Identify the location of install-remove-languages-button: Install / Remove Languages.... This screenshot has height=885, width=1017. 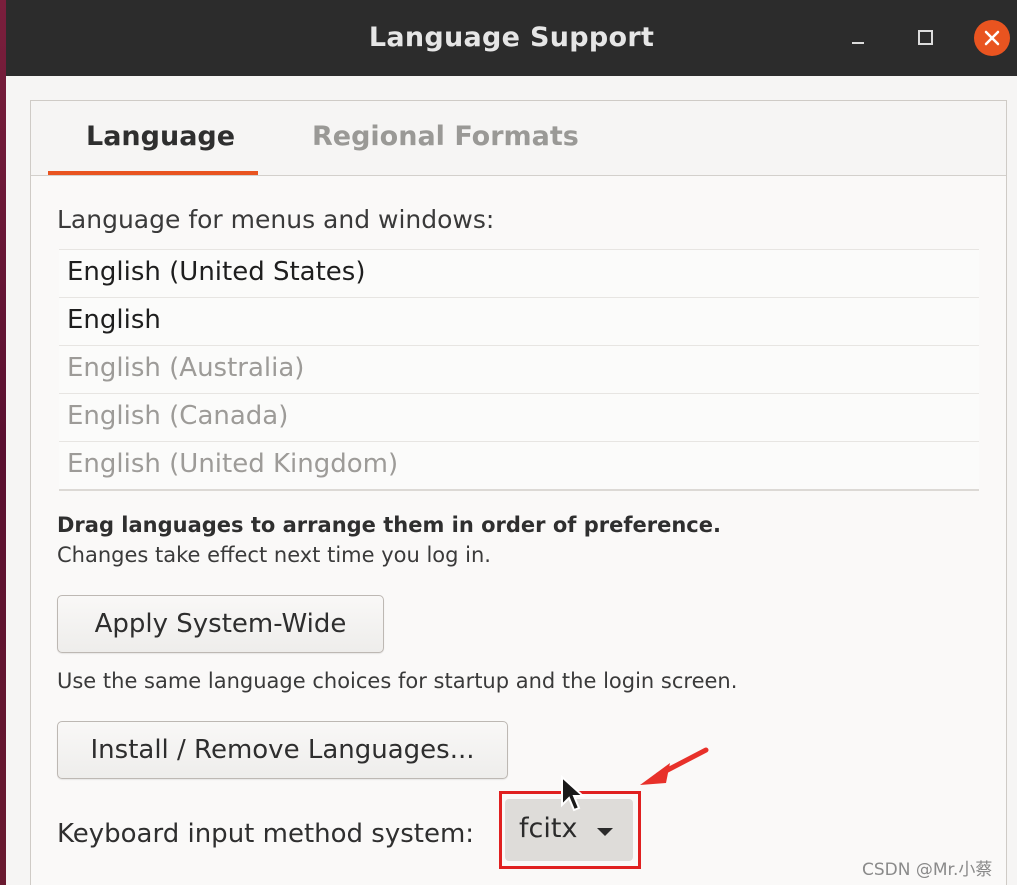
(282, 750).